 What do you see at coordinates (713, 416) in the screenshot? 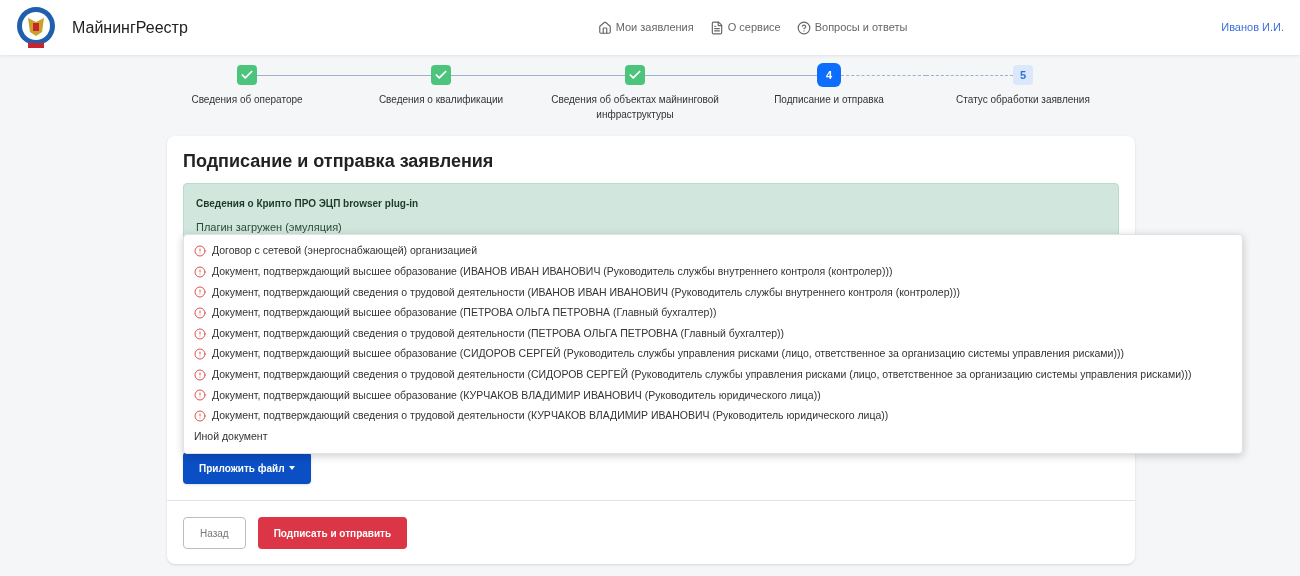
I see `menu-item: Документ, подтверждающий сведения о трудовой деятельности (КУРЧАКОВ ВЛАДИМИР ИВАНОВИЧ (Руководитель юридического лица))` at bounding box center [713, 416].